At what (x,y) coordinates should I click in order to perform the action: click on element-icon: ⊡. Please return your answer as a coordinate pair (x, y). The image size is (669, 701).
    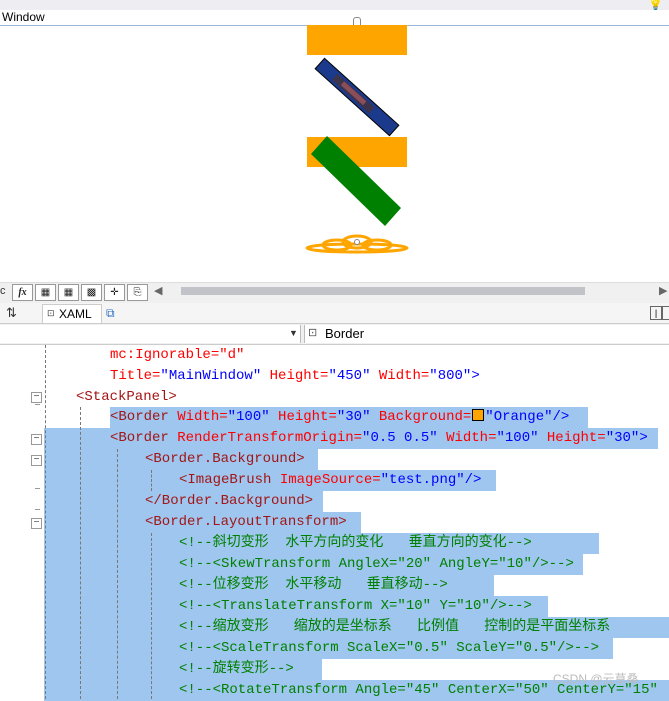
    Looking at the image, I should click on (313, 333).